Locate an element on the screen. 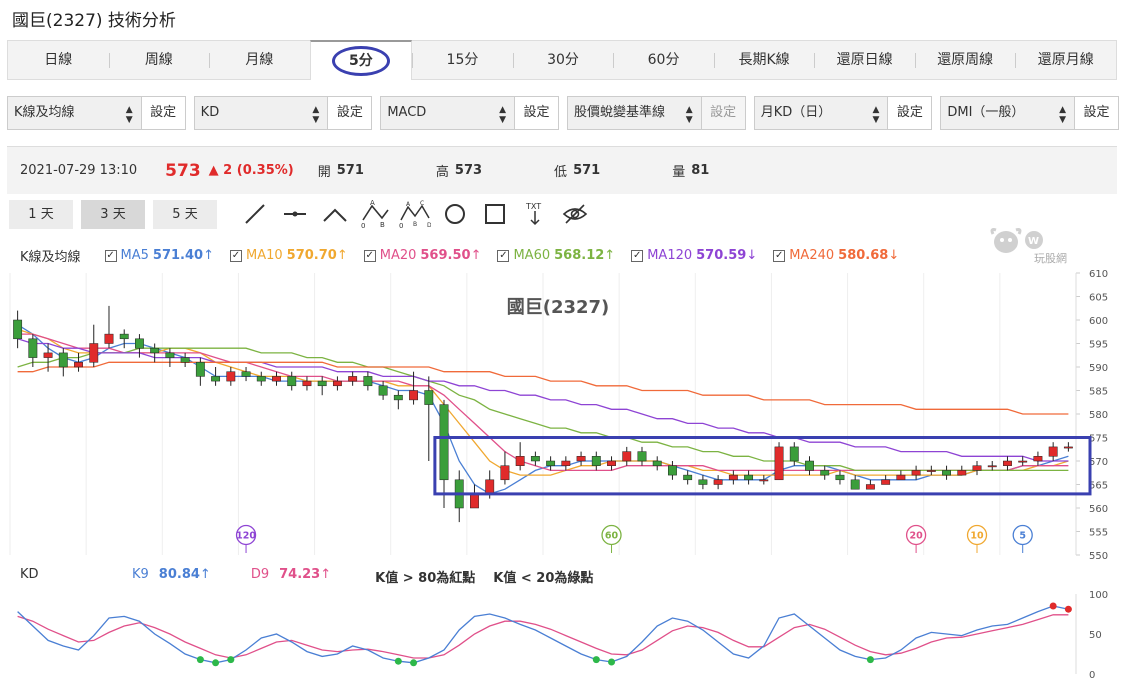 The image size is (1121, 691). range-5-day-button: 5 天 is located at coordinates (185, 214).